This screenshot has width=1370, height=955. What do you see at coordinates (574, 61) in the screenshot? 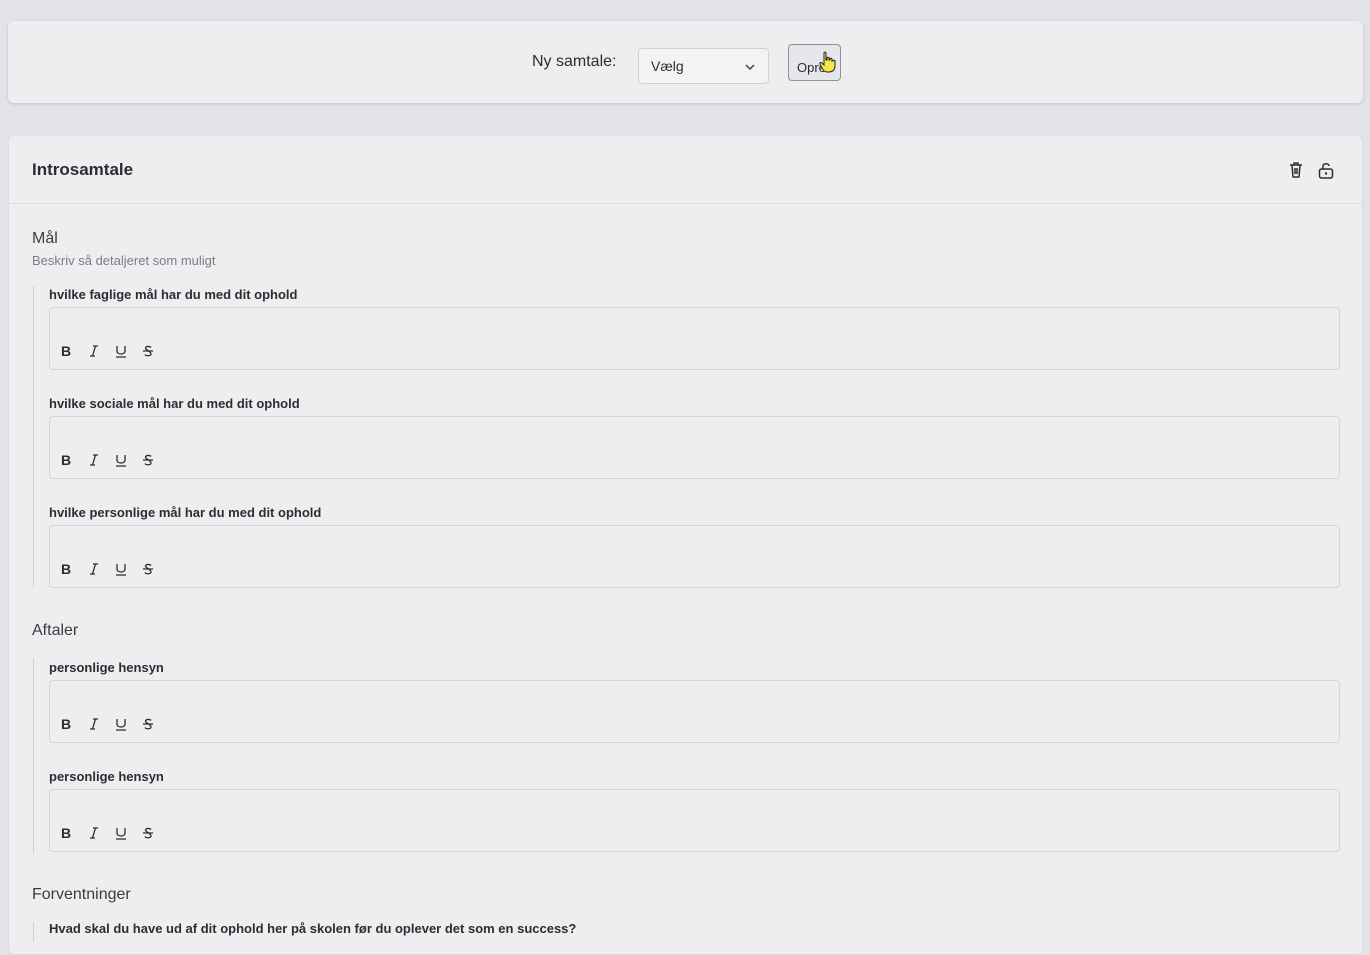
I see `new-conversation-label: Ny samtale:` at bounding box center [574, 61].